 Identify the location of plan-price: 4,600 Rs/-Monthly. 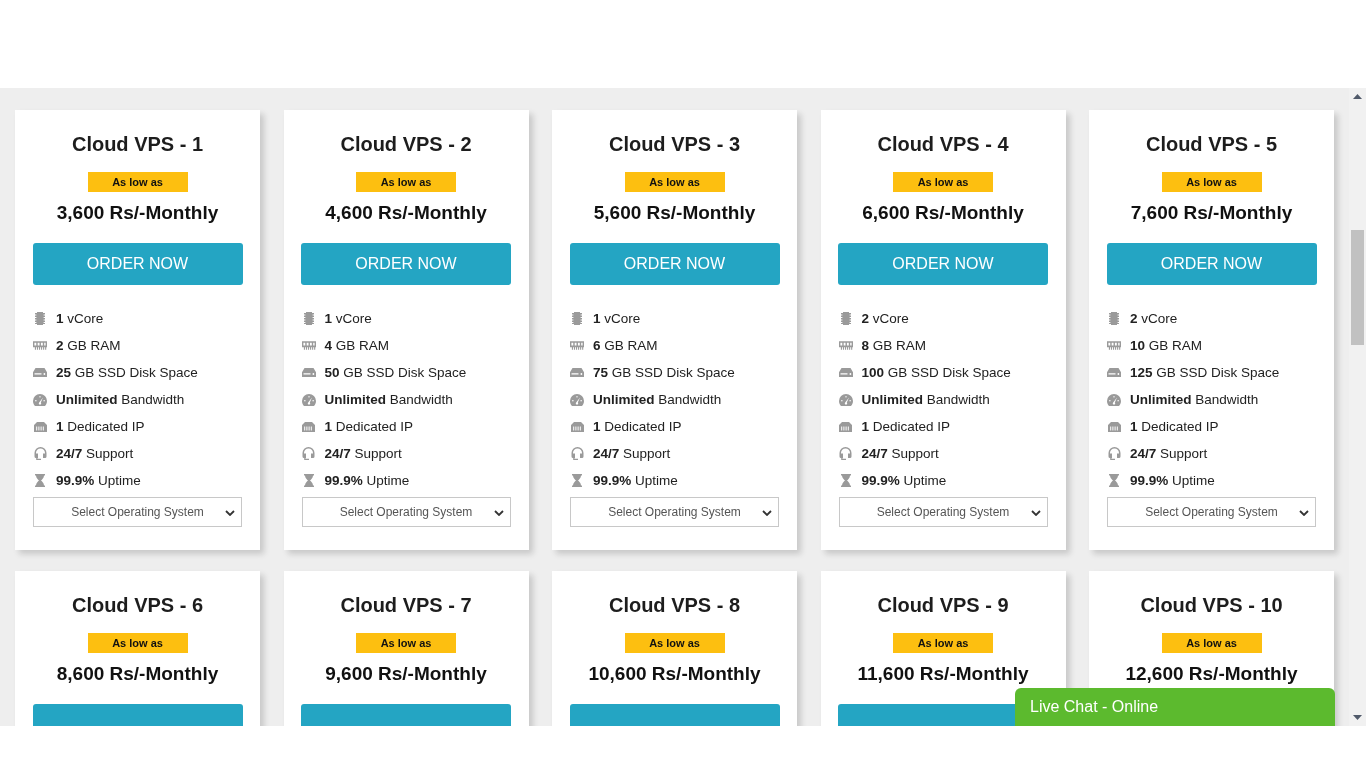
(406, 213).